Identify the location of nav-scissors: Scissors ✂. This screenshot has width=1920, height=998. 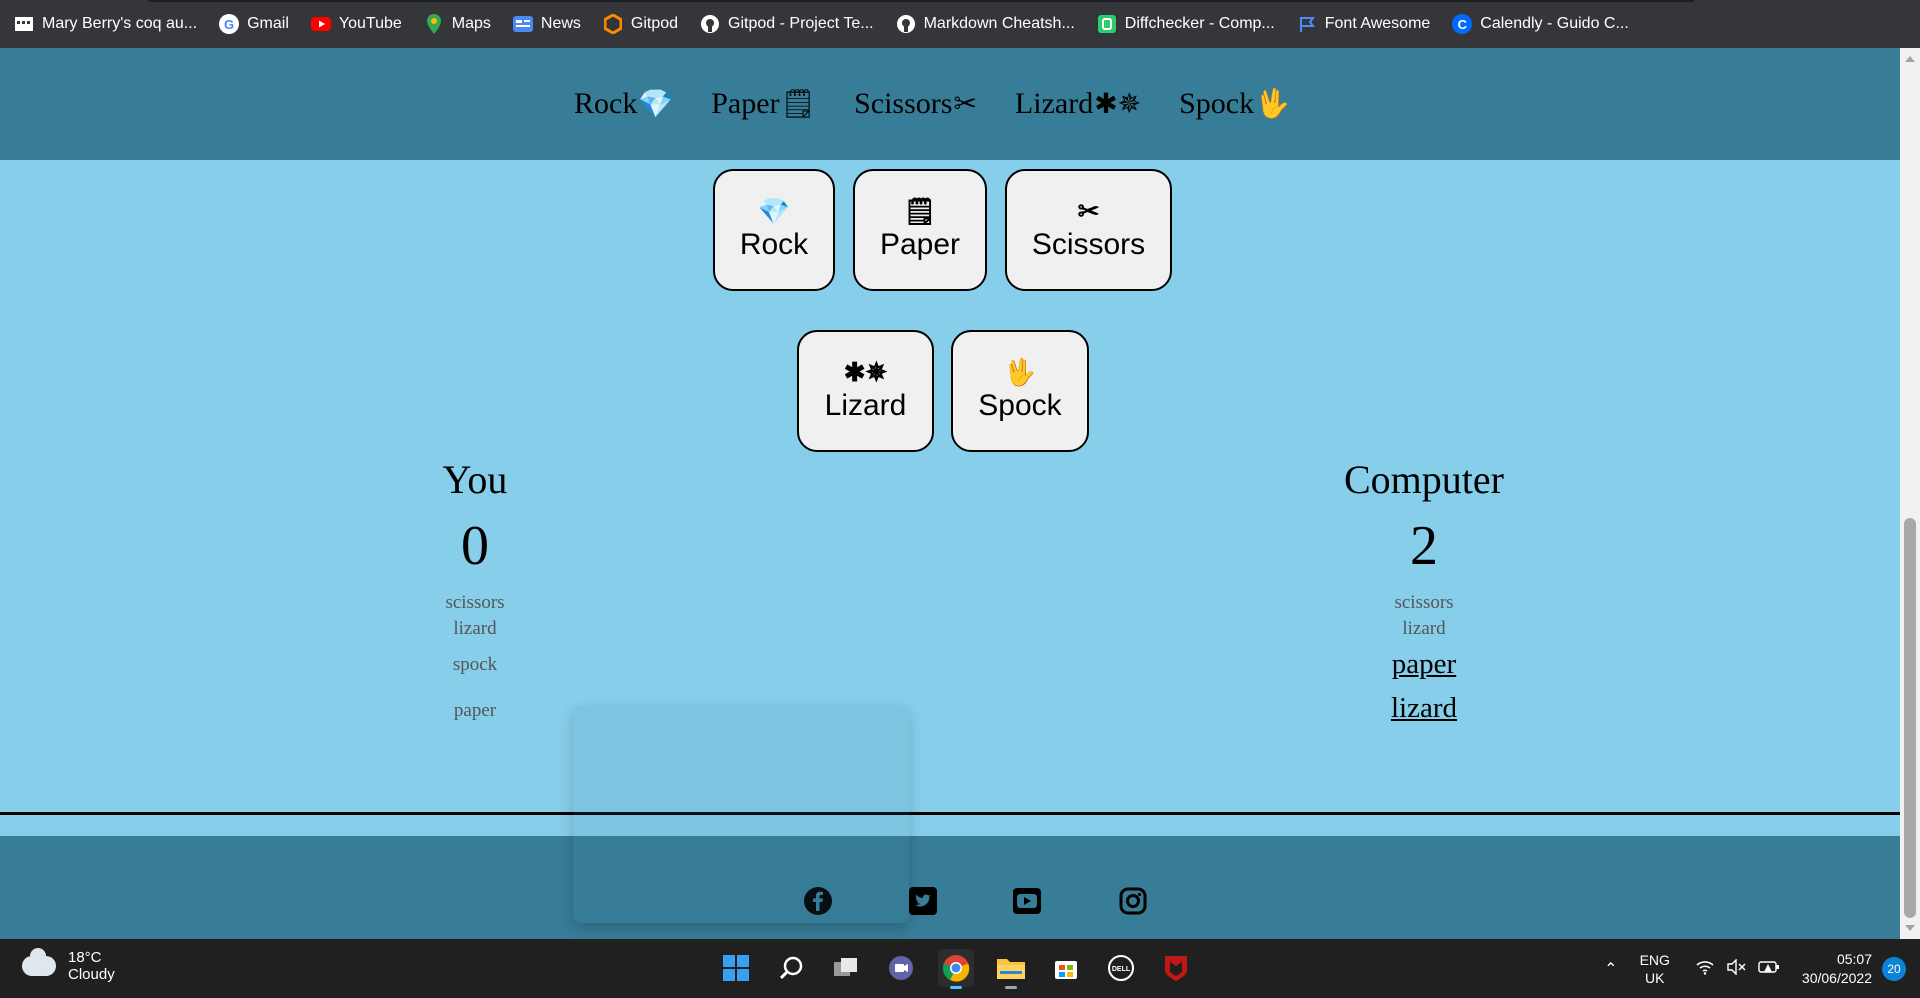
(915, 103).